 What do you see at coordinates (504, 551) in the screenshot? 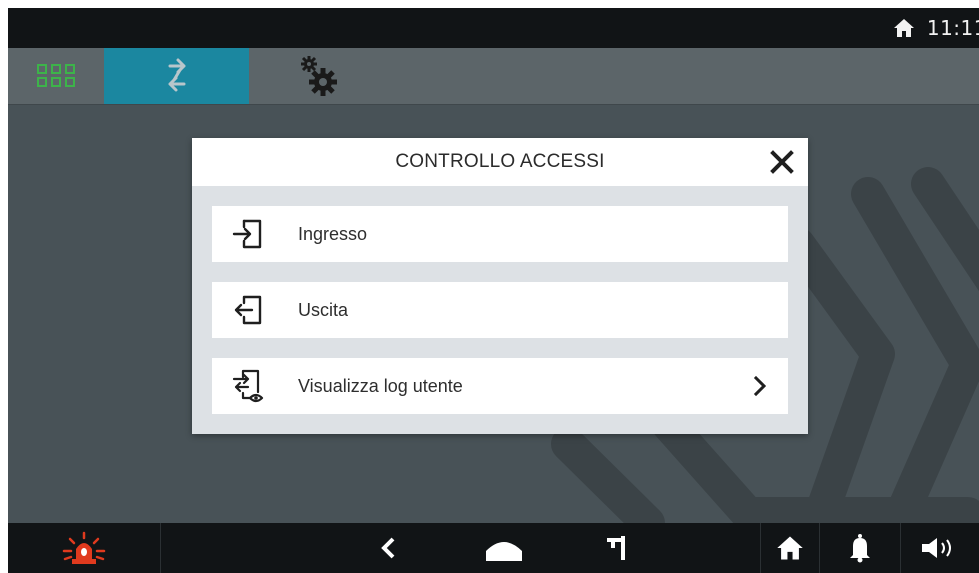
I see `home-shape-icon` at bounding box center [504, 551].